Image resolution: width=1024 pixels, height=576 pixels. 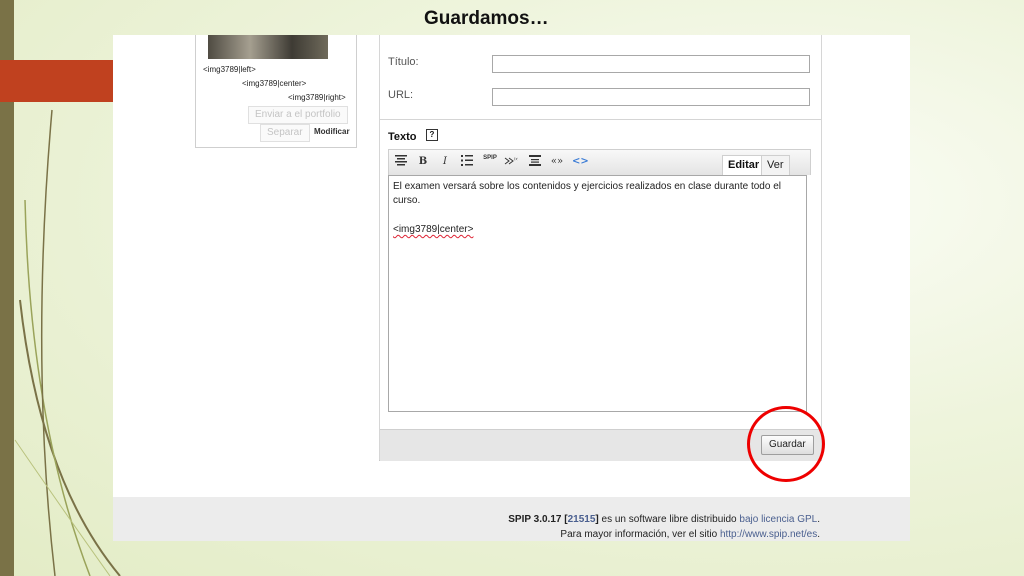 What do you see at coordinates (285, 133) in the screenshot?
I see `separate-button: Separar` at bounding box center [285, 133].